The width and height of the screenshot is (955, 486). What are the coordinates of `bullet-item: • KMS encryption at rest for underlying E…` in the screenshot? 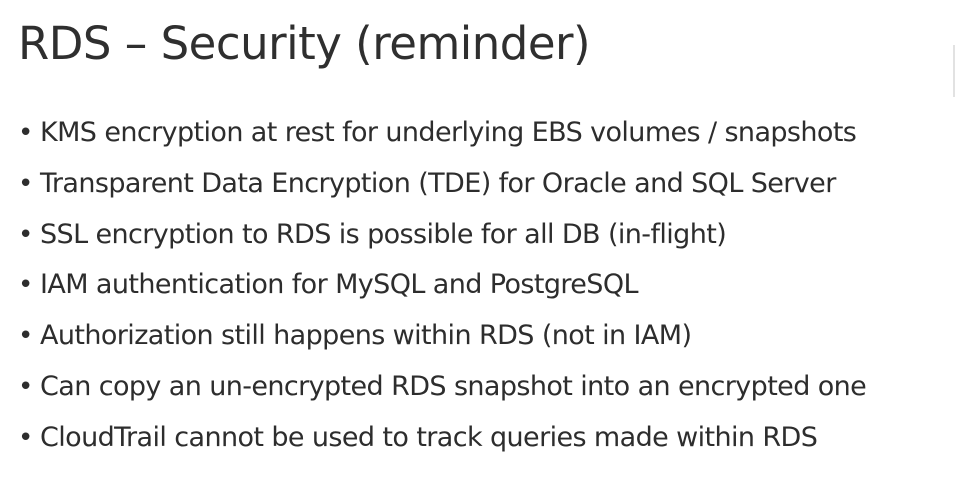 It's located at (442, 133).